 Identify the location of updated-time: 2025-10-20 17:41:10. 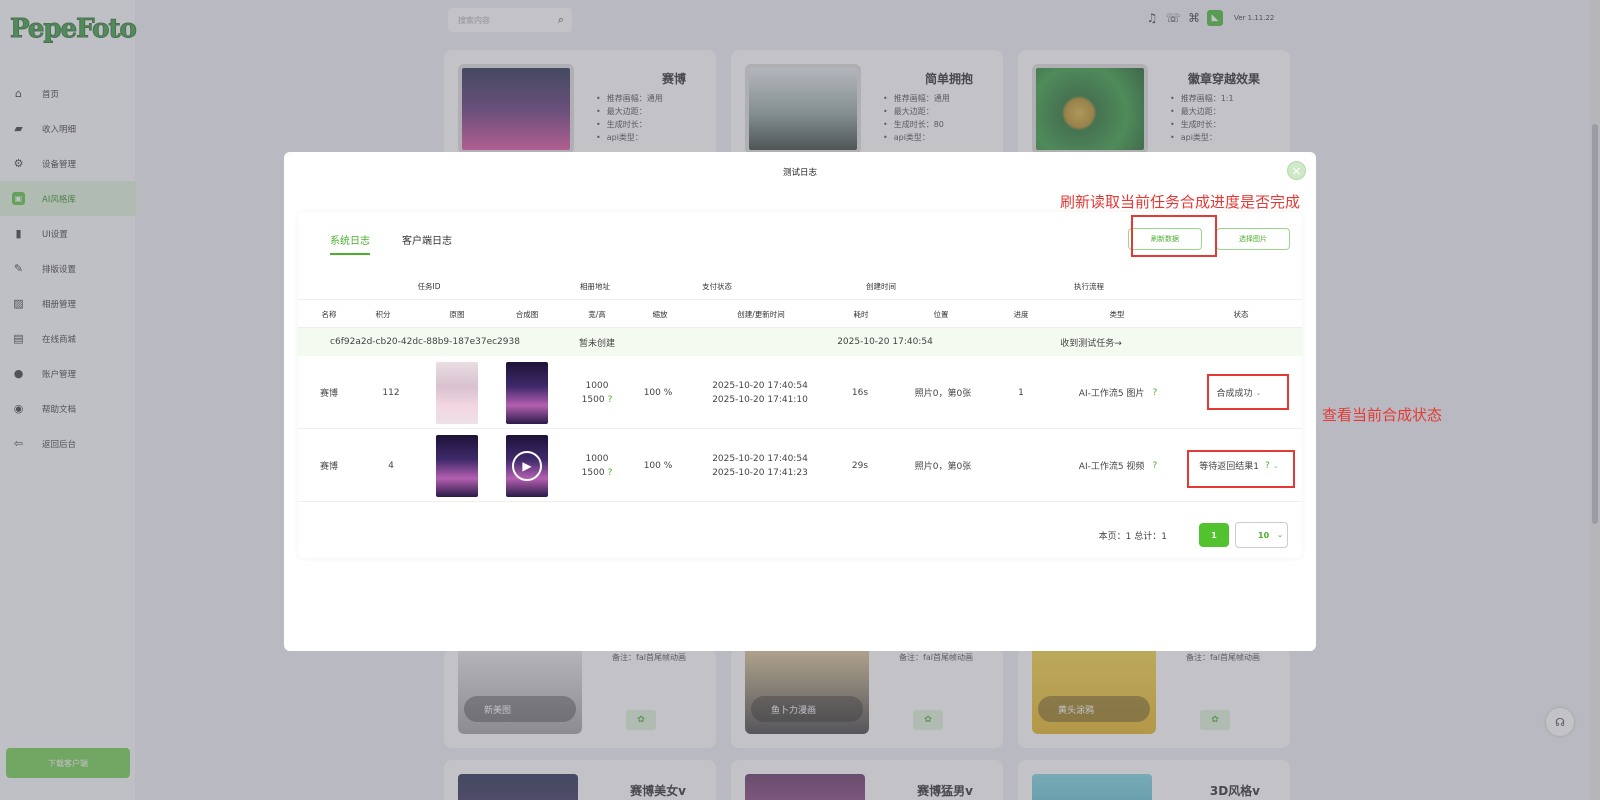
(760, 399).